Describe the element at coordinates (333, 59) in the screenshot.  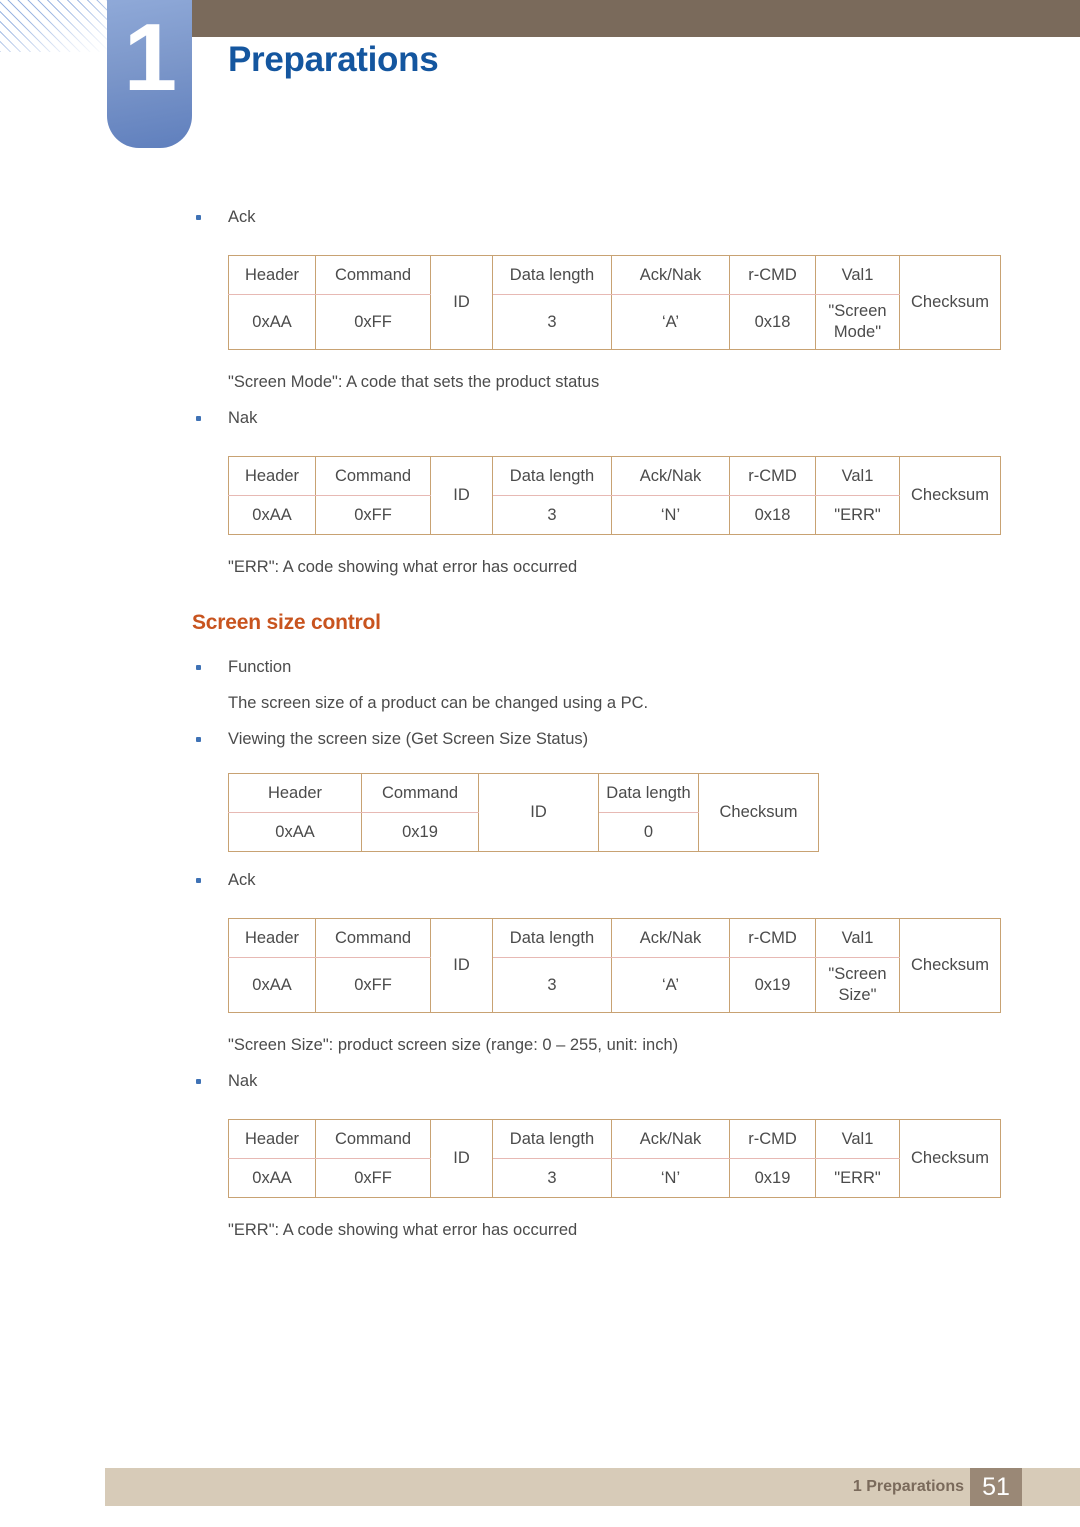
I see `page-title: Preparations` at that location.